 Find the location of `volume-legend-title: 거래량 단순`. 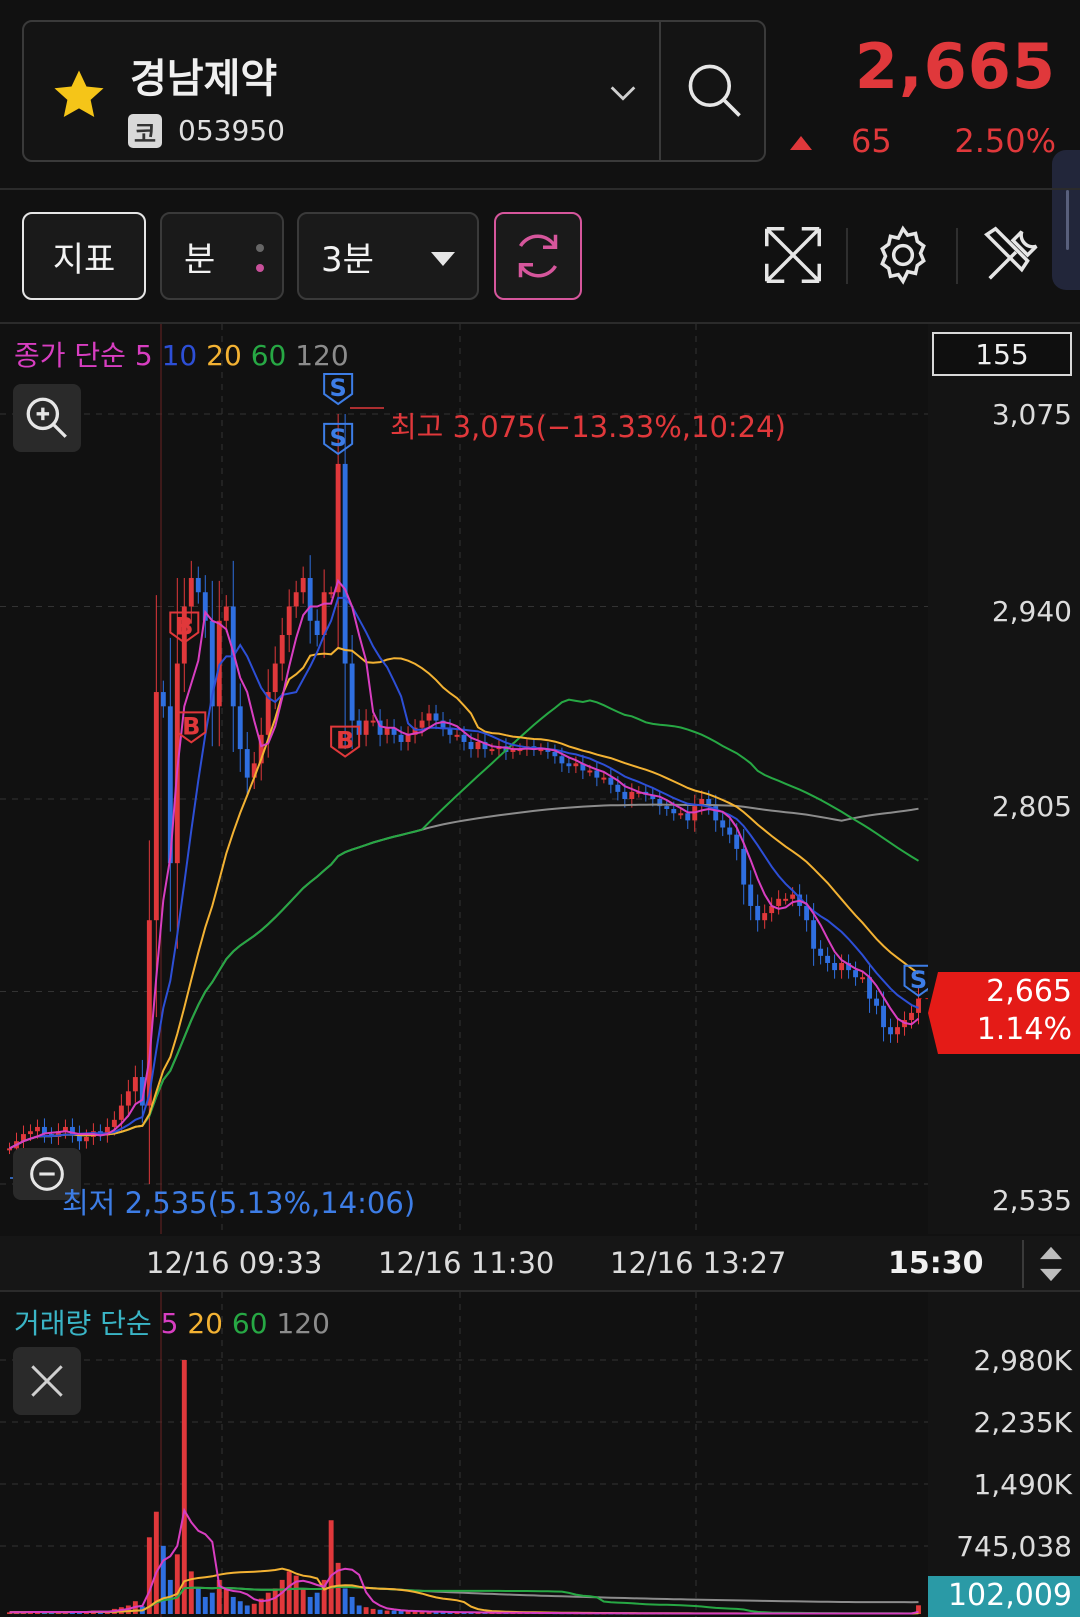

volume-legend-title: 거래량 단순 is located at coordinates (83, 1323).